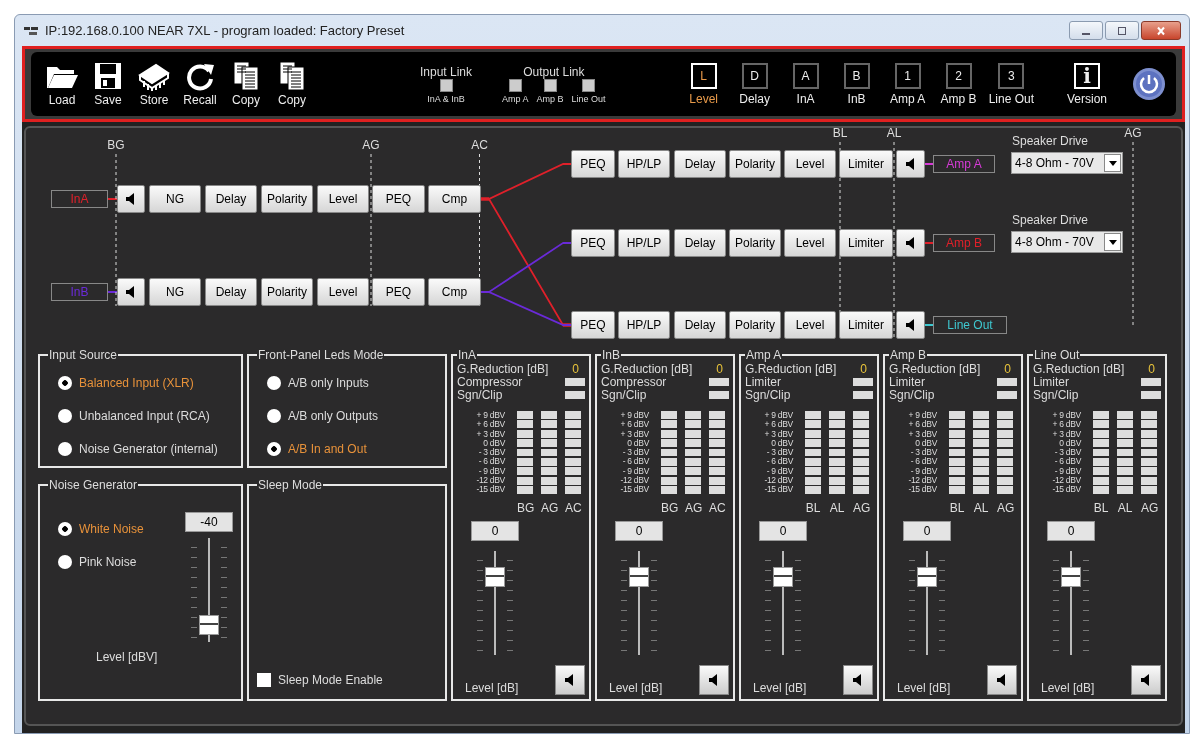 The height and width of the screenshot is (736, 1195). Describe the element at coordinates (290, 485) in the screenshot. I see `group-title: Sleep Mode` at that location.